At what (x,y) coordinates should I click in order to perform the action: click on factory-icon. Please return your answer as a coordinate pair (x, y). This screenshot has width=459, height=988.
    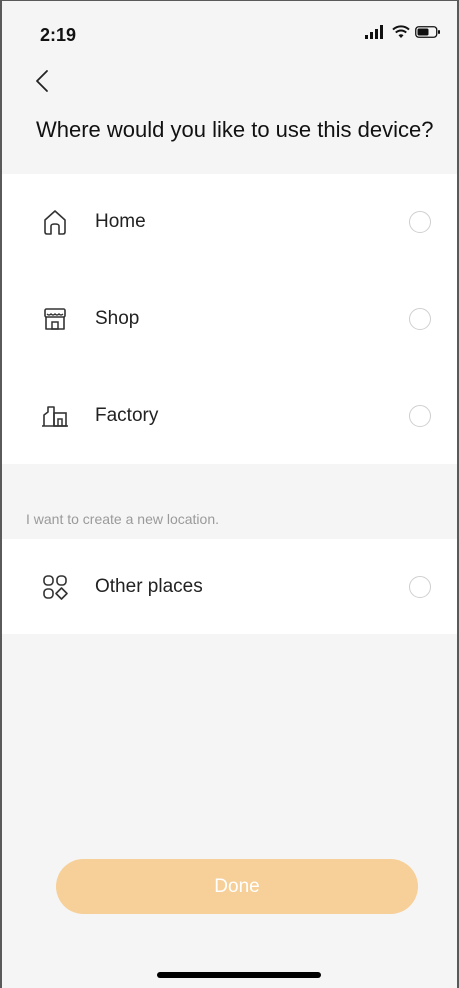
    Looking at the image, I should click on (55, 416).